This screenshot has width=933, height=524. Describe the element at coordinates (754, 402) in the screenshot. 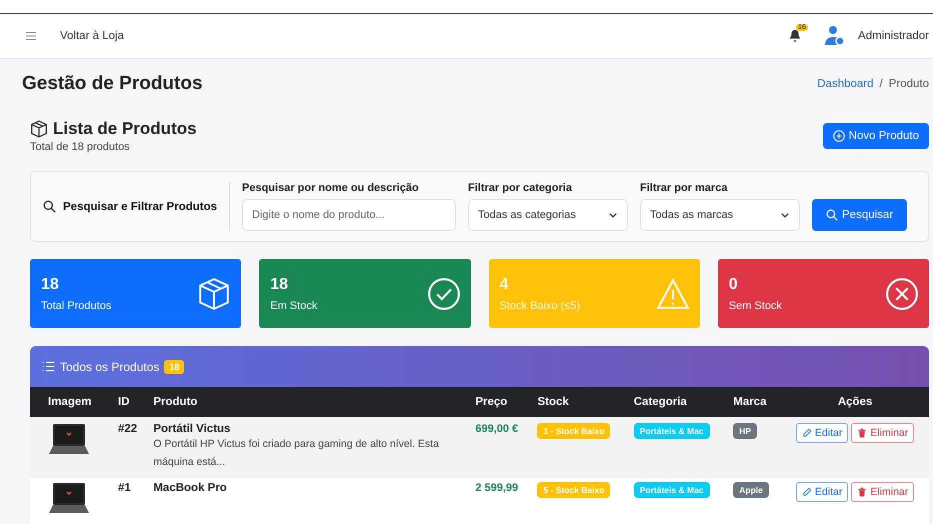

I see `column-header: Marca` at that location.